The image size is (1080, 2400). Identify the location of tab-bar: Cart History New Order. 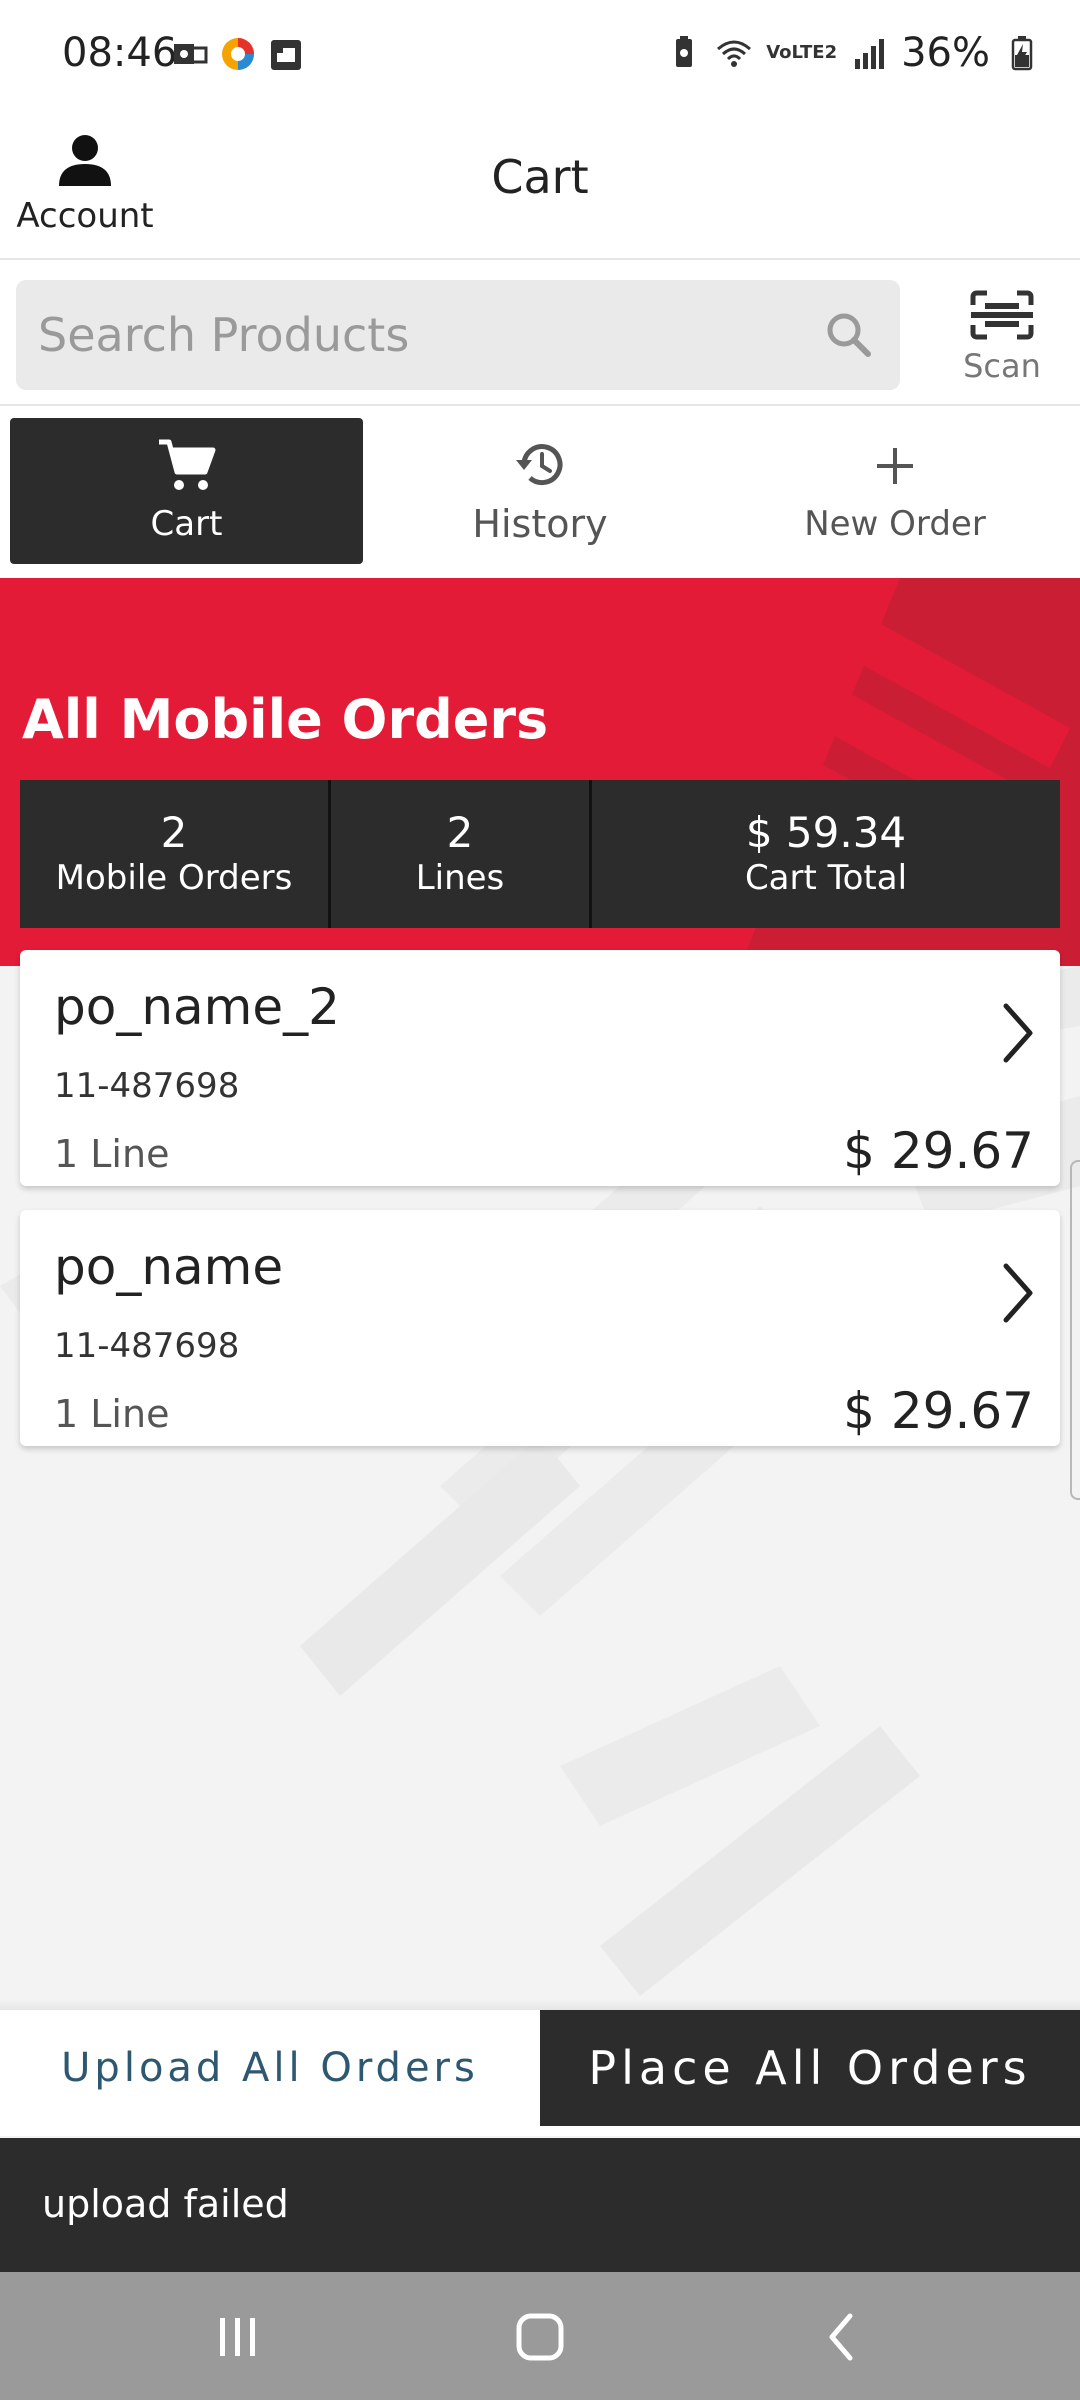
(540, 492).